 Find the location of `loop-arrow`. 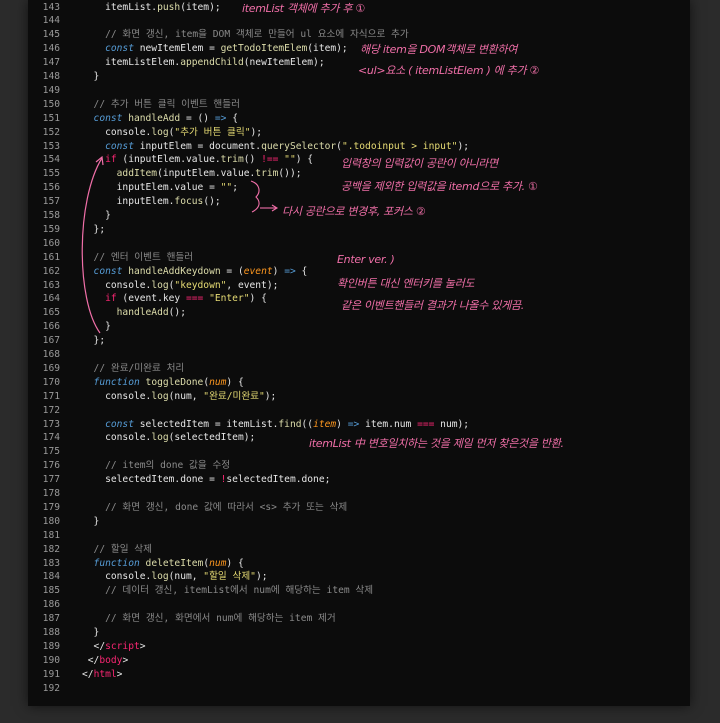

loop-arrow is located at coordinates (92, 245).